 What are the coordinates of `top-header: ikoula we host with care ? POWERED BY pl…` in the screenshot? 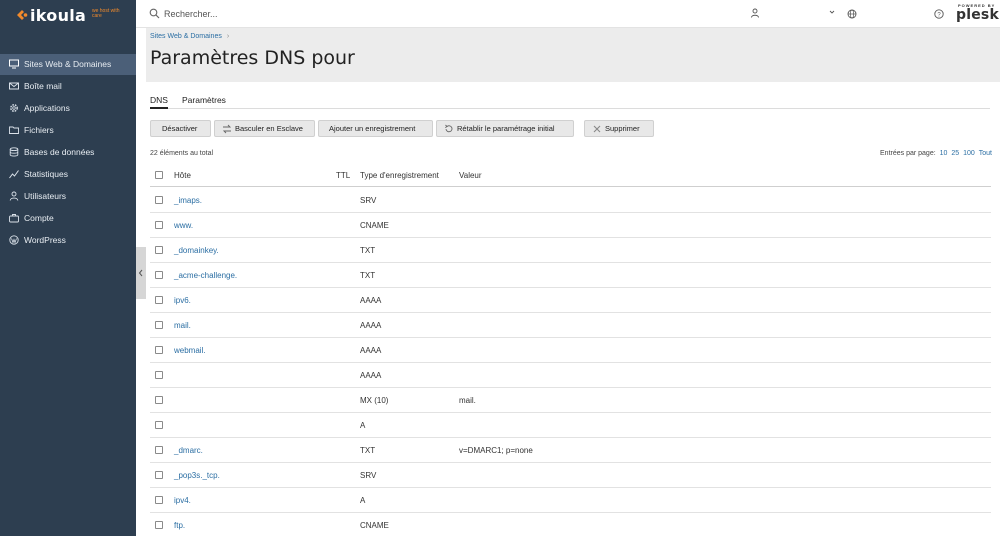 It's located at (500, 14).